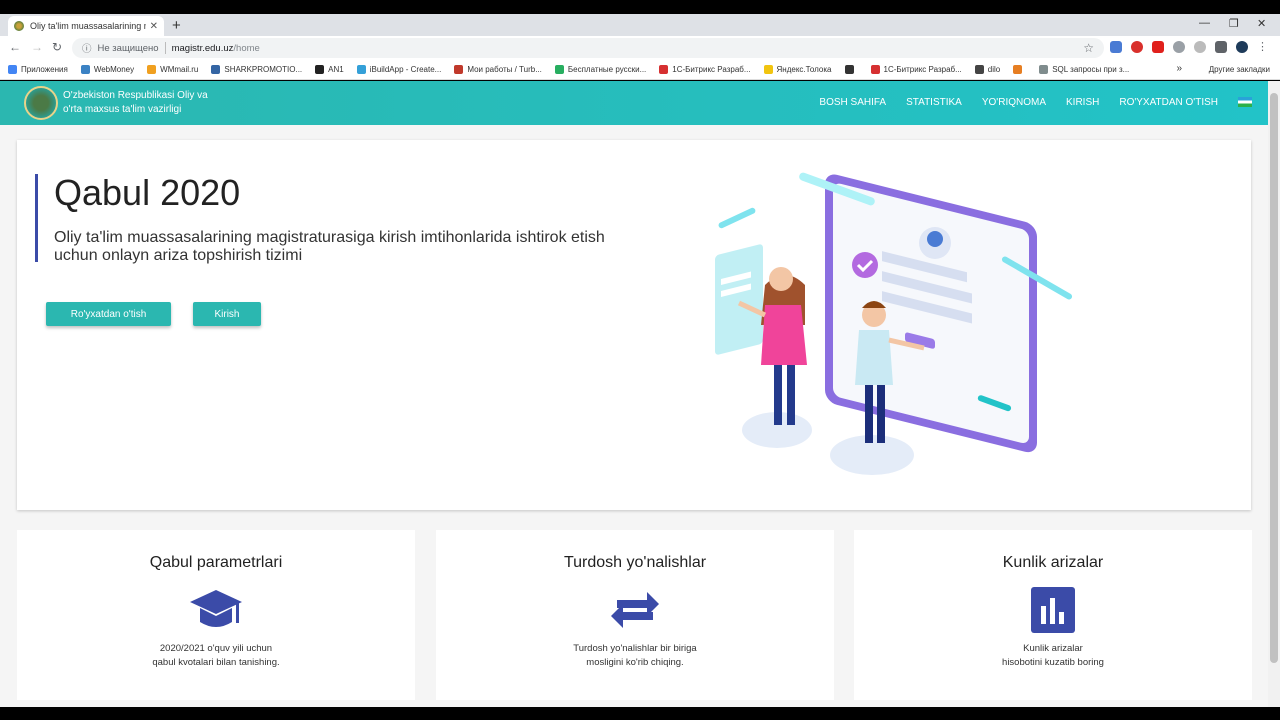  I want to click on bookmark-label: dilo, so click(994, 69).